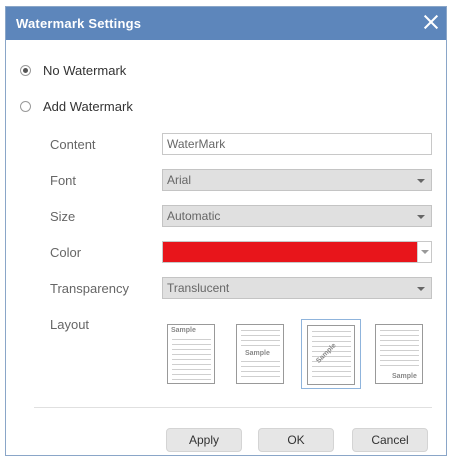 Image resolution: width=452 pixels, height=461 pixels. I want to click on apply-button: Apply, so click(204, 440).